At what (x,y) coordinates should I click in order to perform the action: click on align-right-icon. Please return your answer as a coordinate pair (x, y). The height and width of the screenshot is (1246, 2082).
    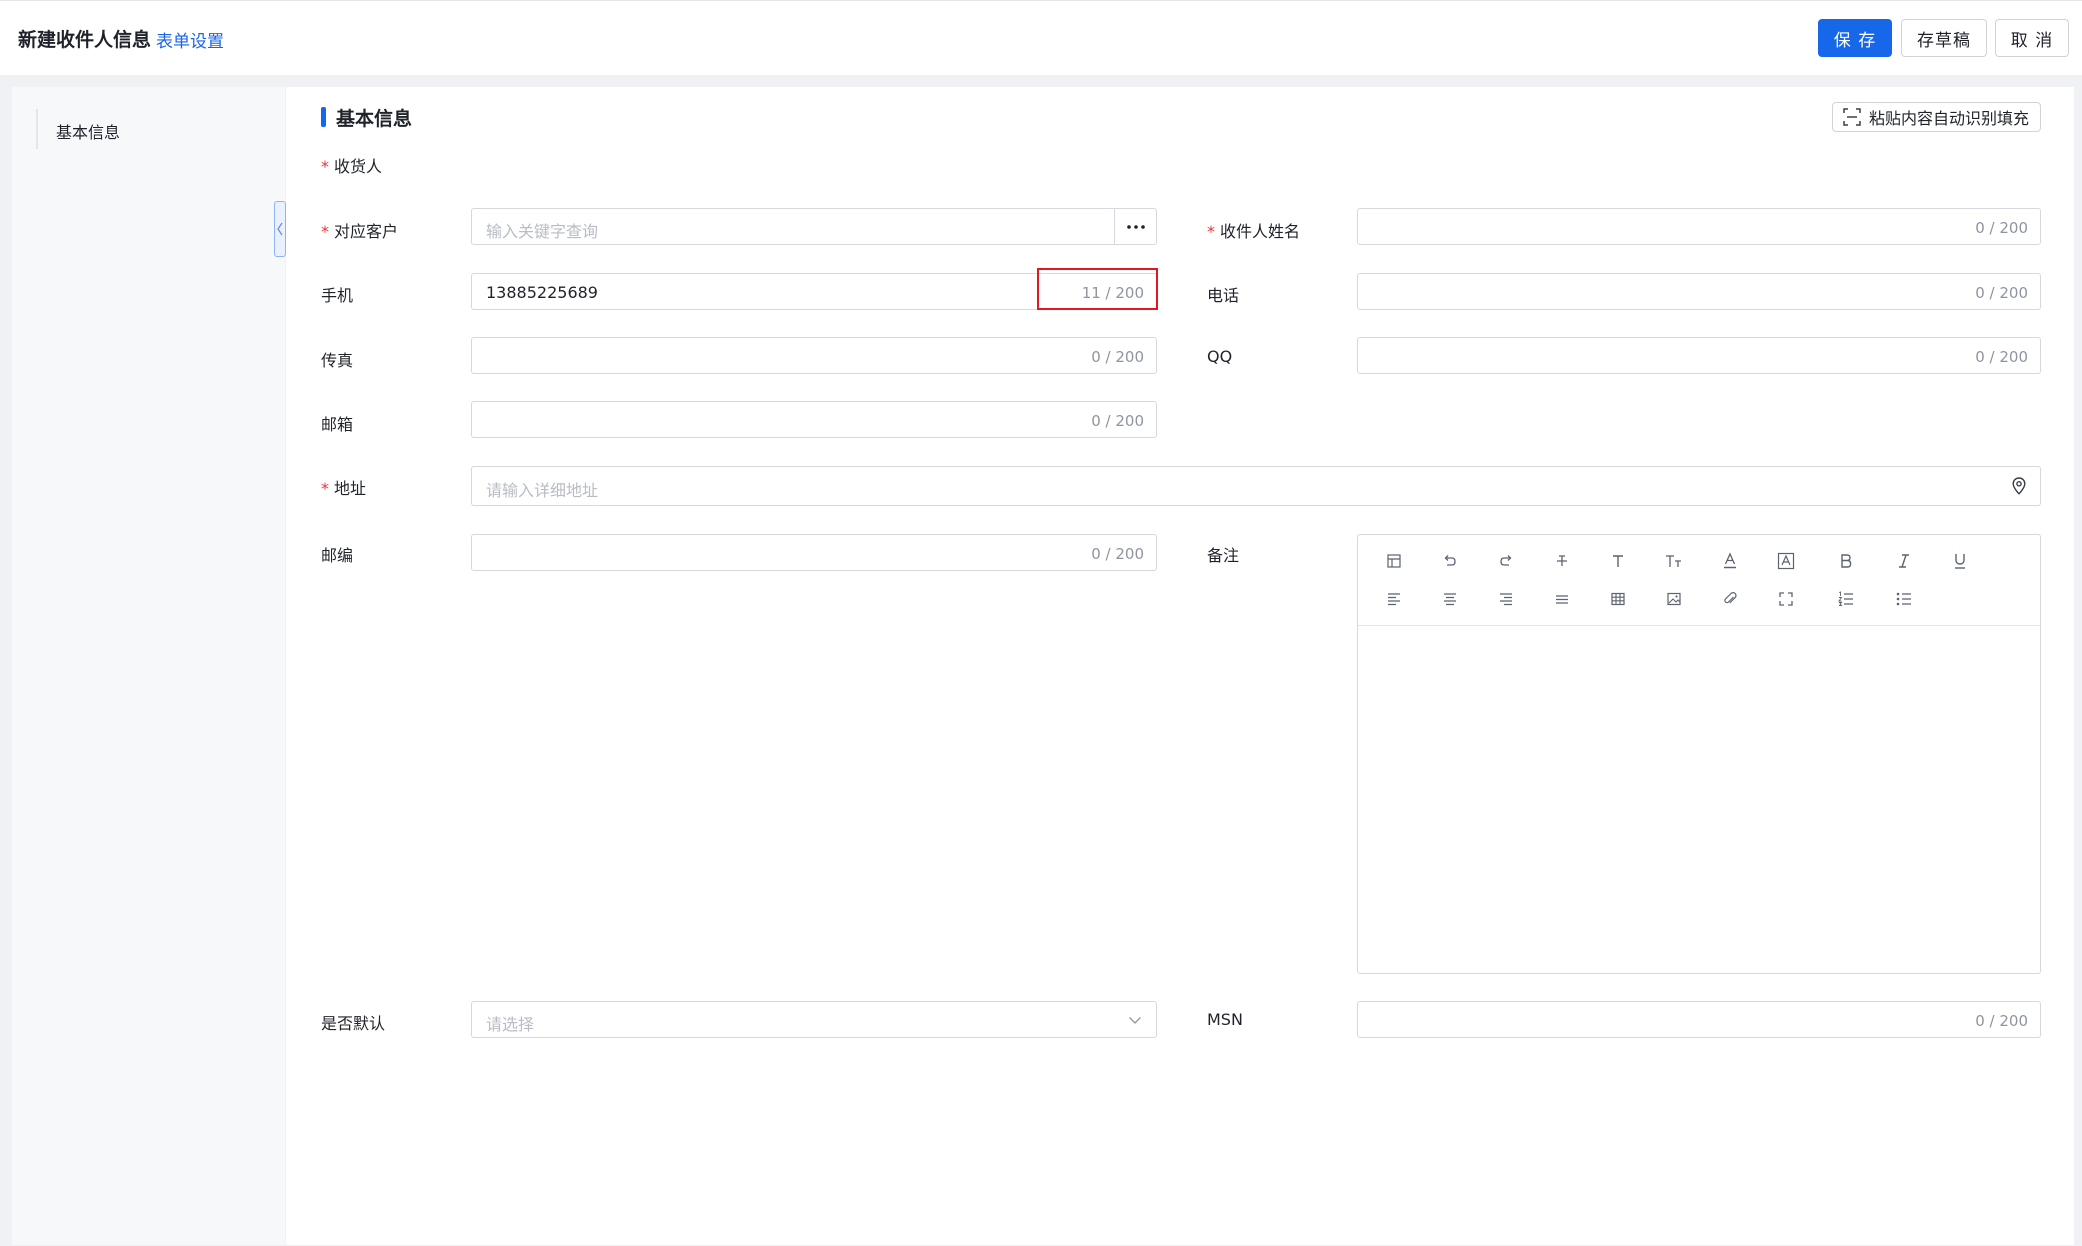
    Looking at the image, I should click on (1506, 599).